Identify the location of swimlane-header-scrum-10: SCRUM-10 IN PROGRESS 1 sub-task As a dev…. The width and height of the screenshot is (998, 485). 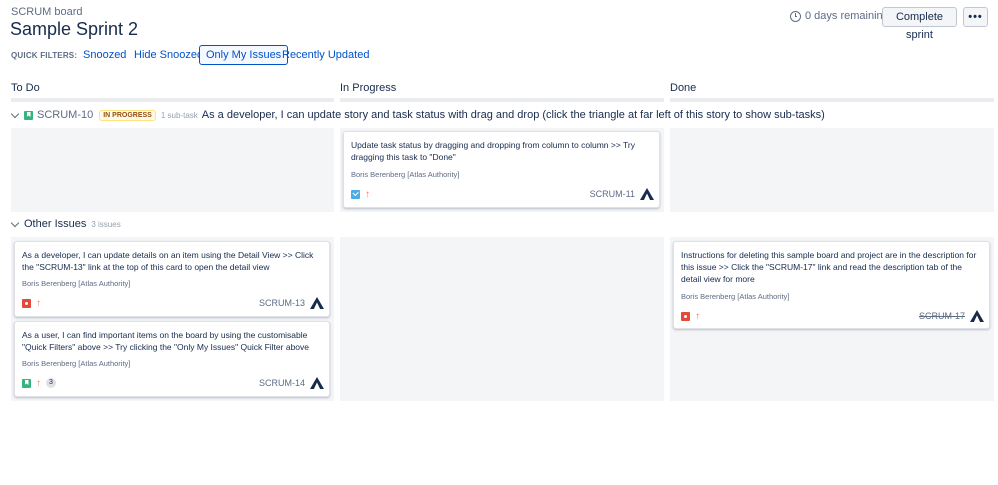
(417, 115).